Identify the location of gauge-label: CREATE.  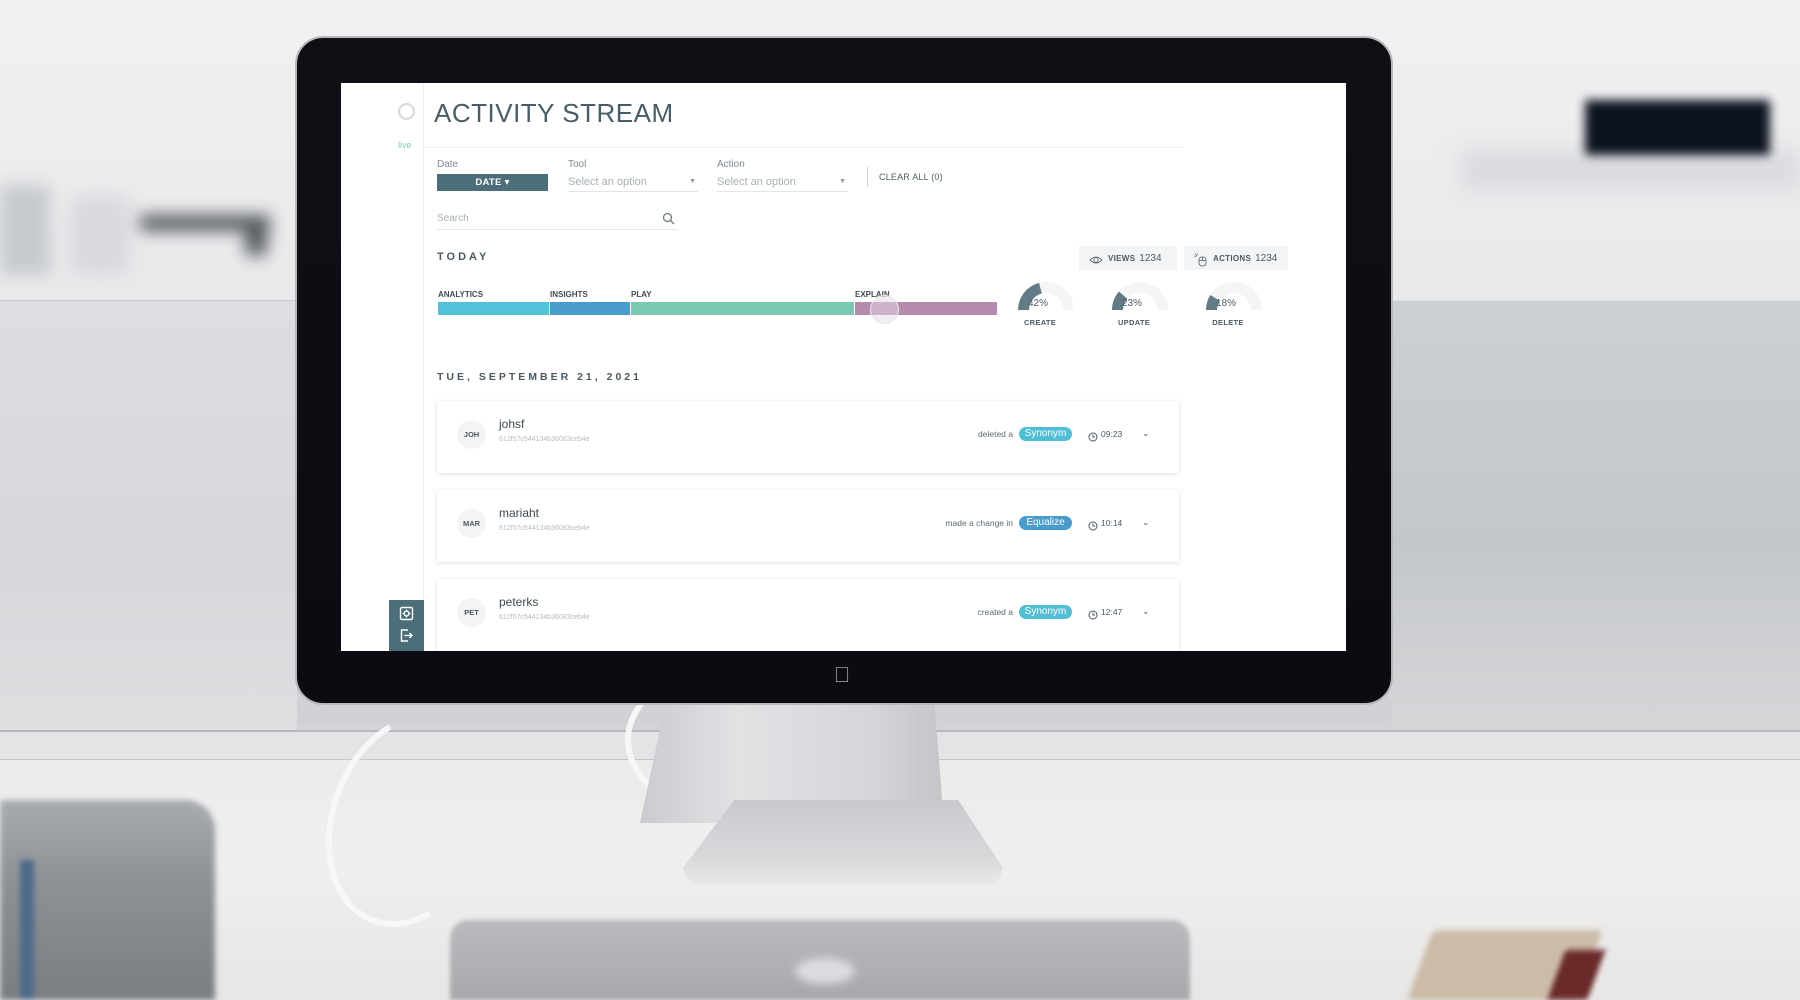
(1040, 322).